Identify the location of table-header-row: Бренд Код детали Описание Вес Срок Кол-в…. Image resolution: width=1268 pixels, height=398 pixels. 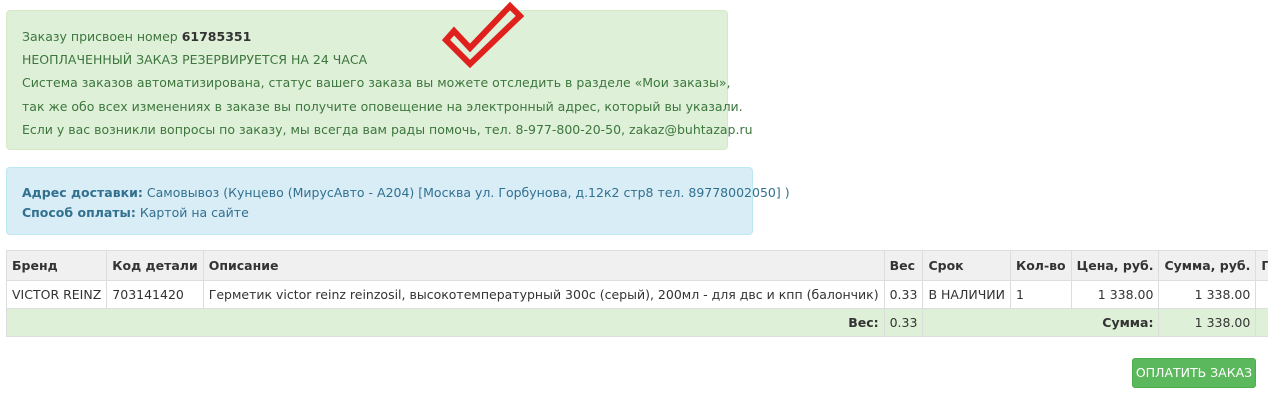
(636, 265).